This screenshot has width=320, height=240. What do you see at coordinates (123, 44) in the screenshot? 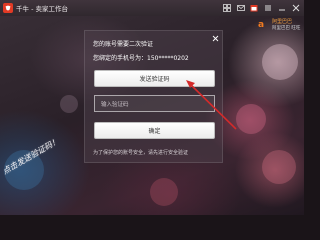
I see `dialog-title: 您的账号需要二次验证` at bounding box center [123, 44].